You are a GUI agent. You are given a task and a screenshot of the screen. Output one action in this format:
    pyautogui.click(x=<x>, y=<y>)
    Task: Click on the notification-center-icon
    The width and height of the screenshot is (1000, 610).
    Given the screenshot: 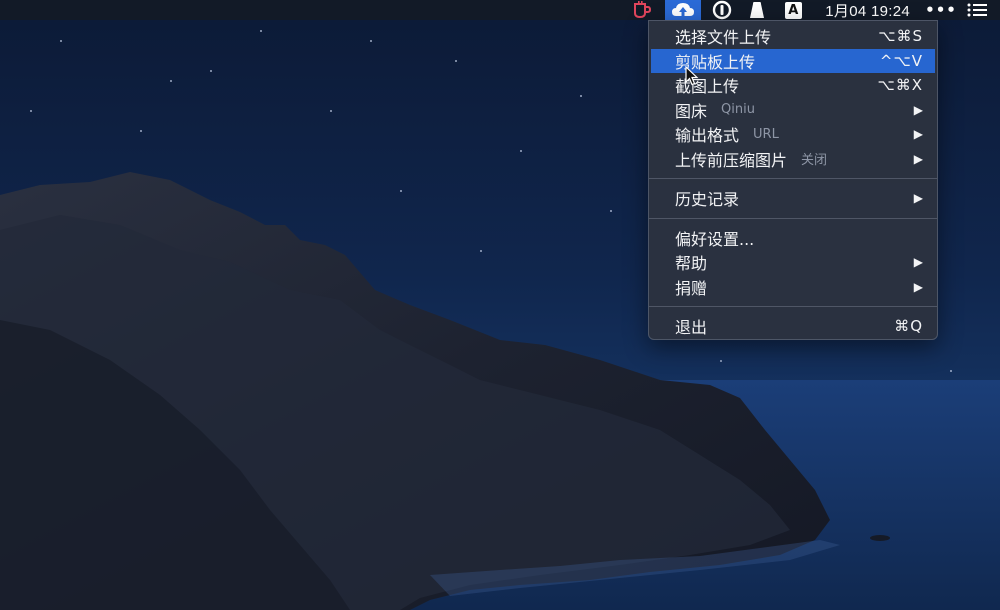 What is the action you would take?
    pyautogui.click(x=977, y=10)
    